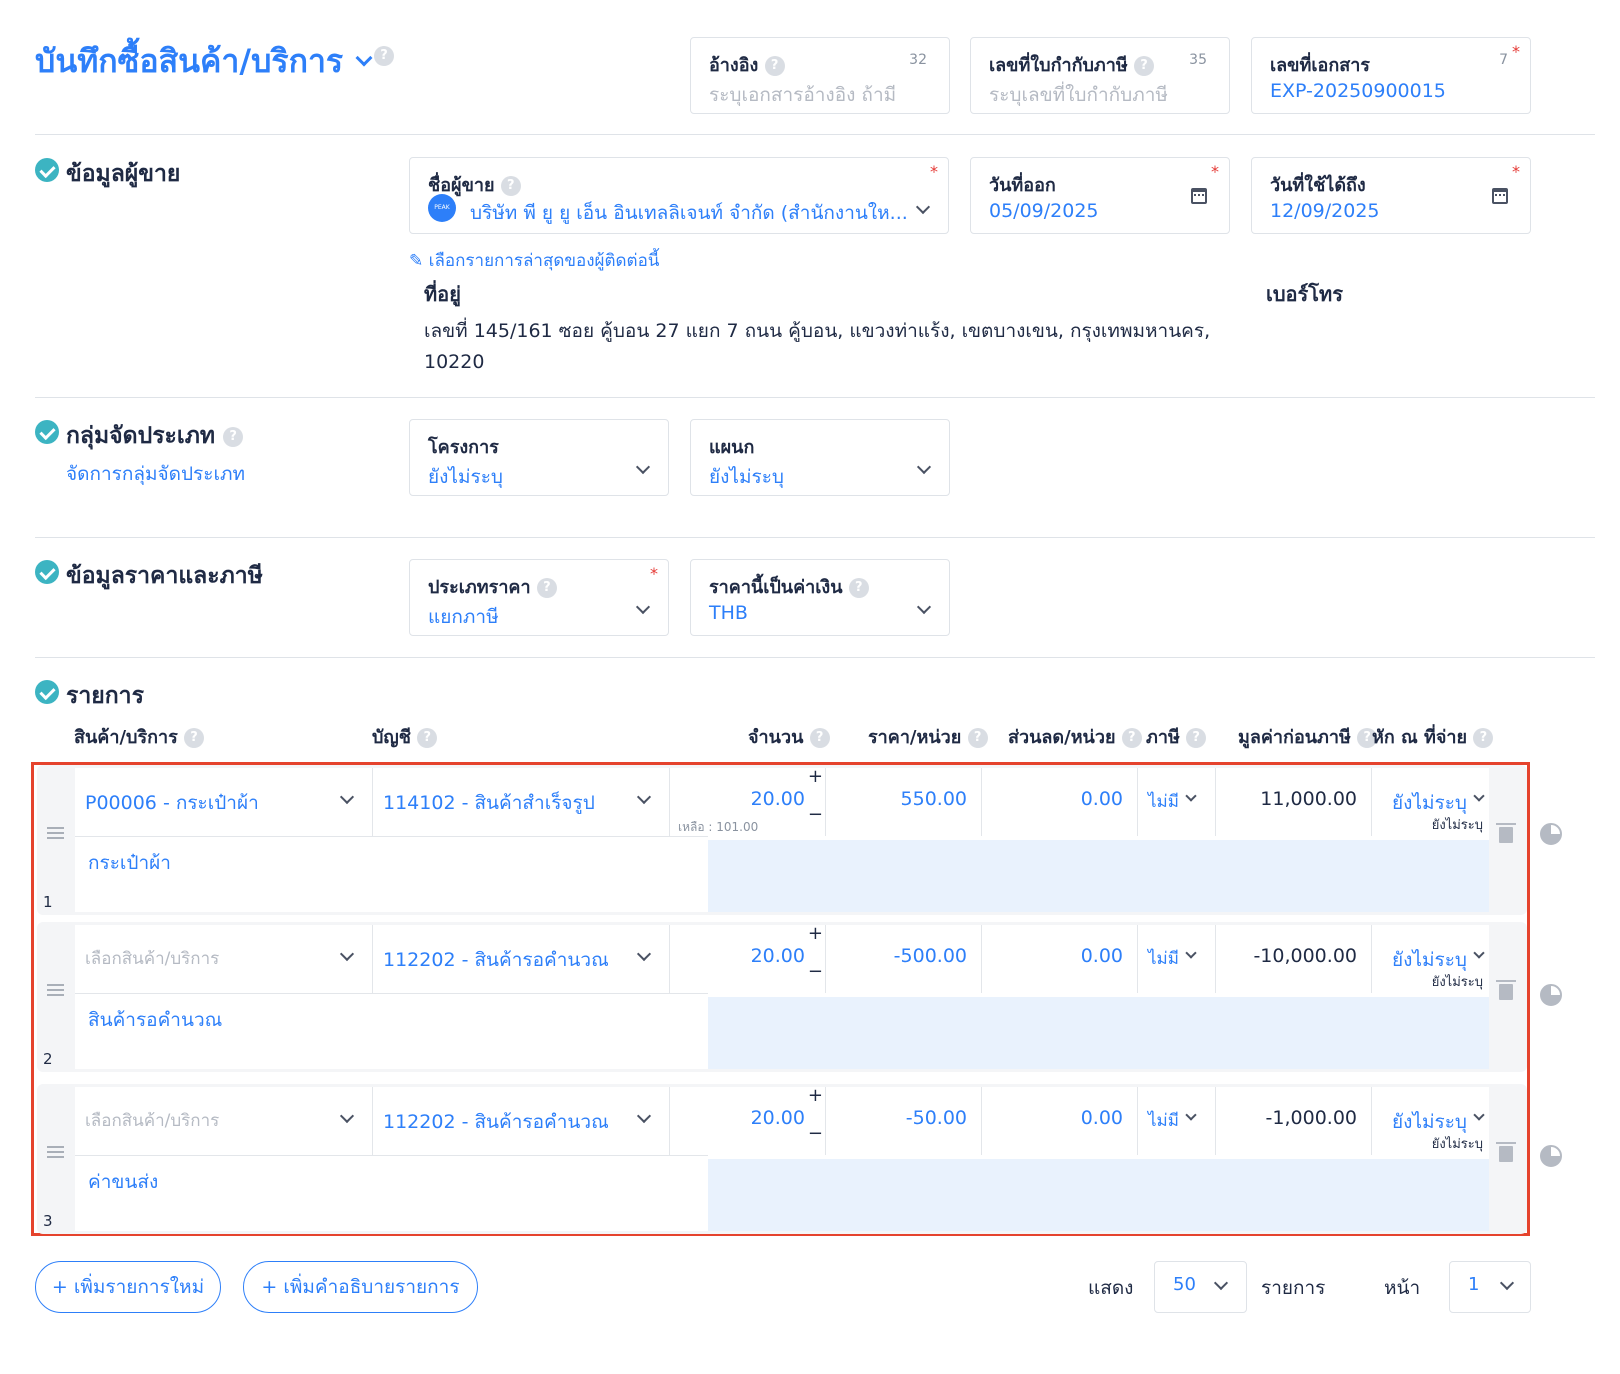 This screenshot has height=1374, width=1620. What do you see at coordinates (204, 61) in the screenshot?
I see `page-title-wrap: บันทึกซื้อสินค้า/บริการ` at bounding box center [204, 61].